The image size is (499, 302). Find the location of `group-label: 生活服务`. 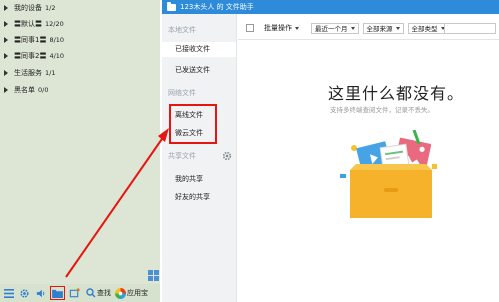

group-label: 生活服务 is located at coordinates (28, 73).